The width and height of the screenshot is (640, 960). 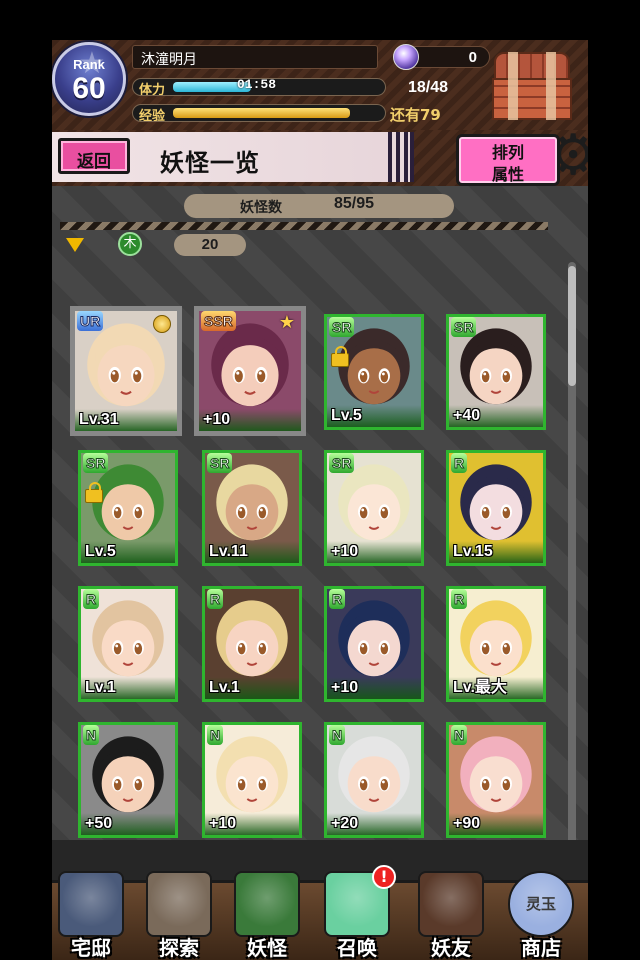 I want to click on card-level-label: +40, so click(x=496, y=416).